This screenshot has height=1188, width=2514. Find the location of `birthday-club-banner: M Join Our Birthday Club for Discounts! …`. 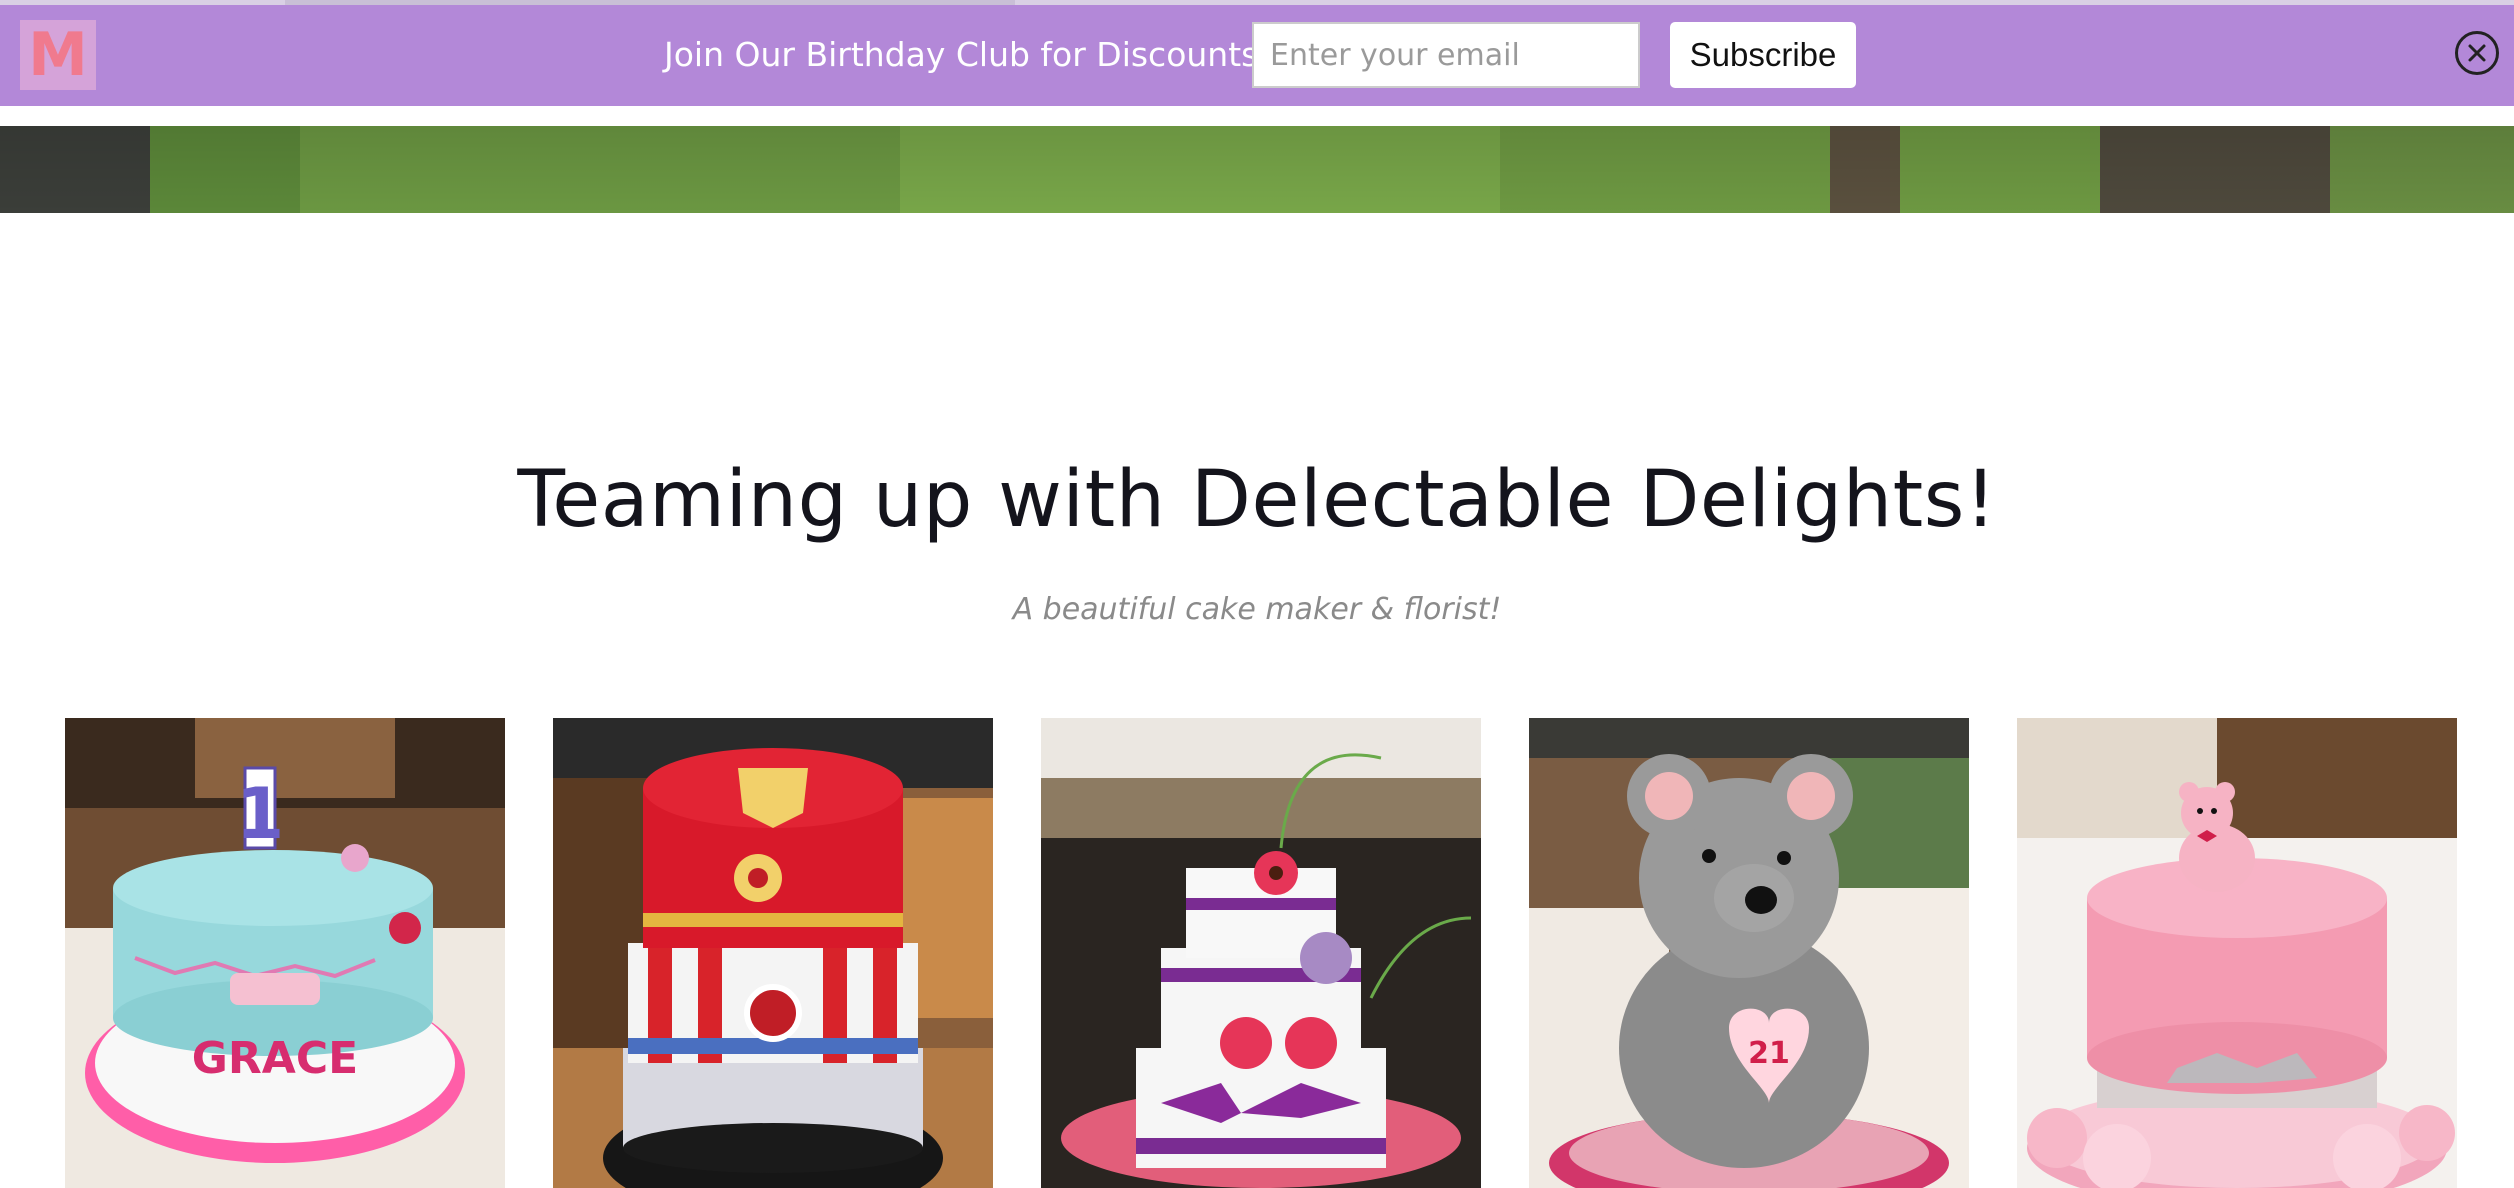

birthday-club-banner: M Join Our Birthday Club for Discounts! … is located at coordinates (1257, 53).